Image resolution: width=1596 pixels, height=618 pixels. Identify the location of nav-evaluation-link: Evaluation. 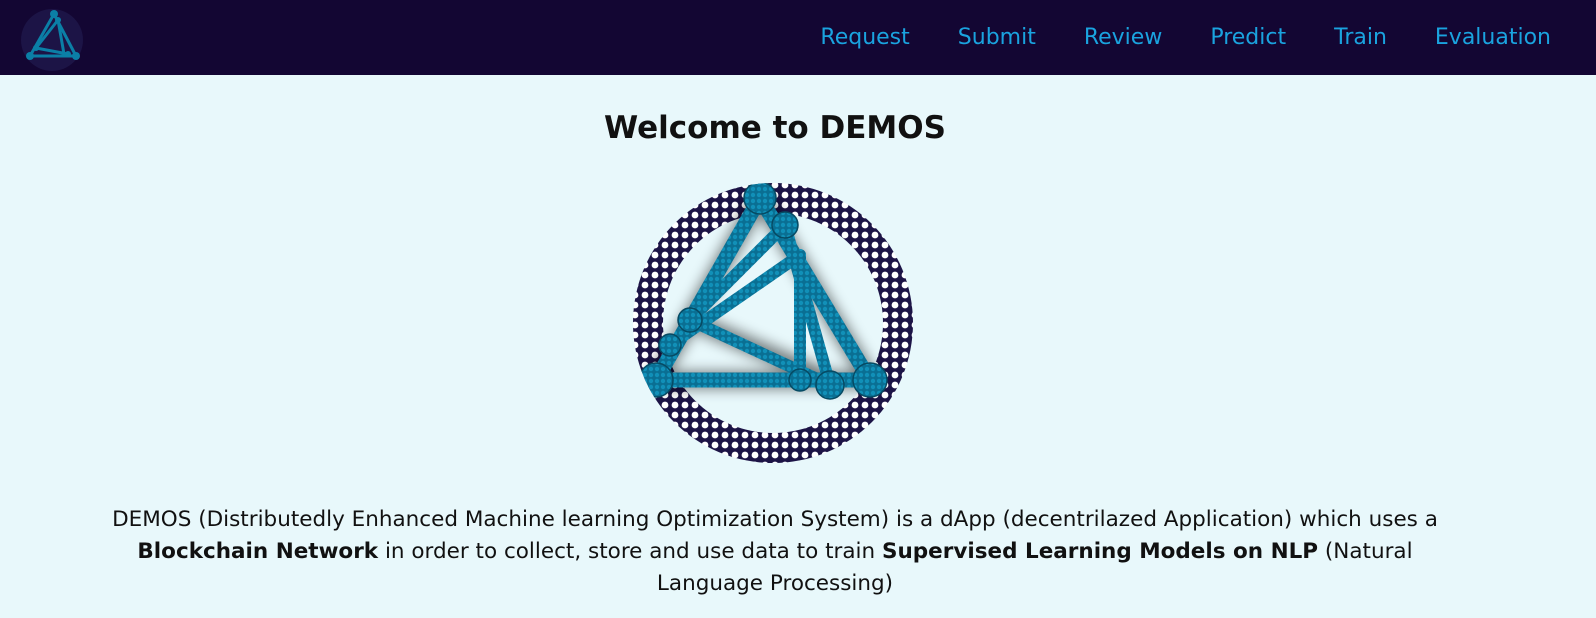
(1493, 37).